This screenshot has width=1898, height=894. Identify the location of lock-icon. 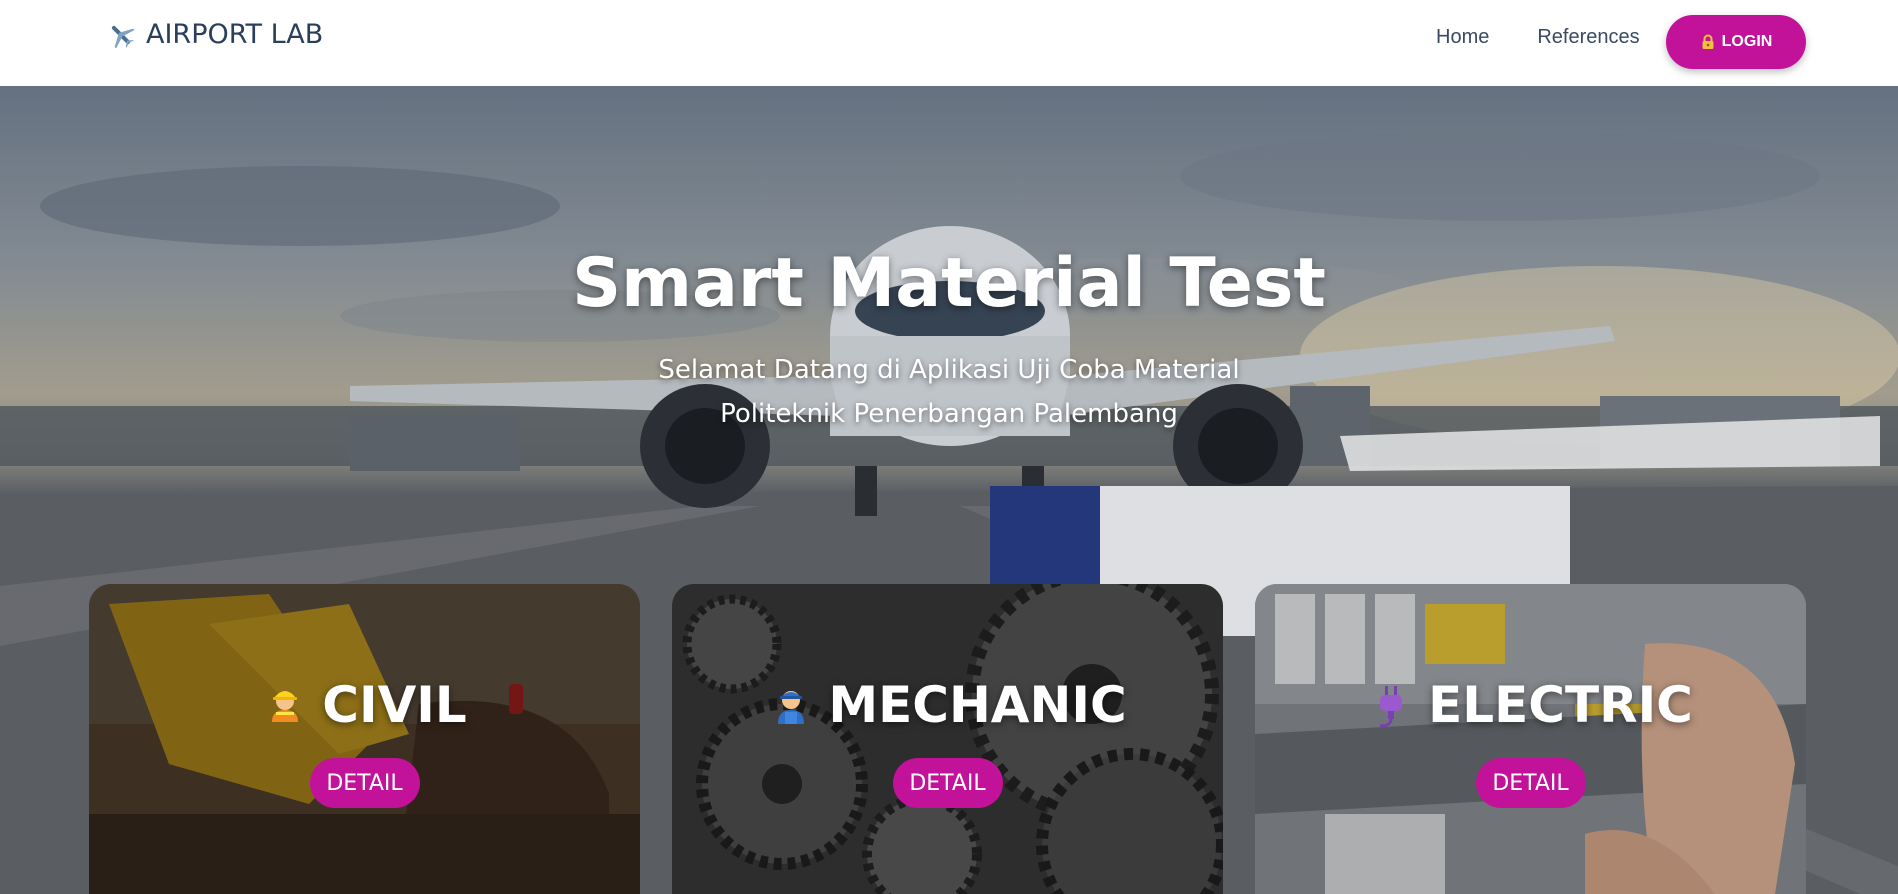
(1708, 42).